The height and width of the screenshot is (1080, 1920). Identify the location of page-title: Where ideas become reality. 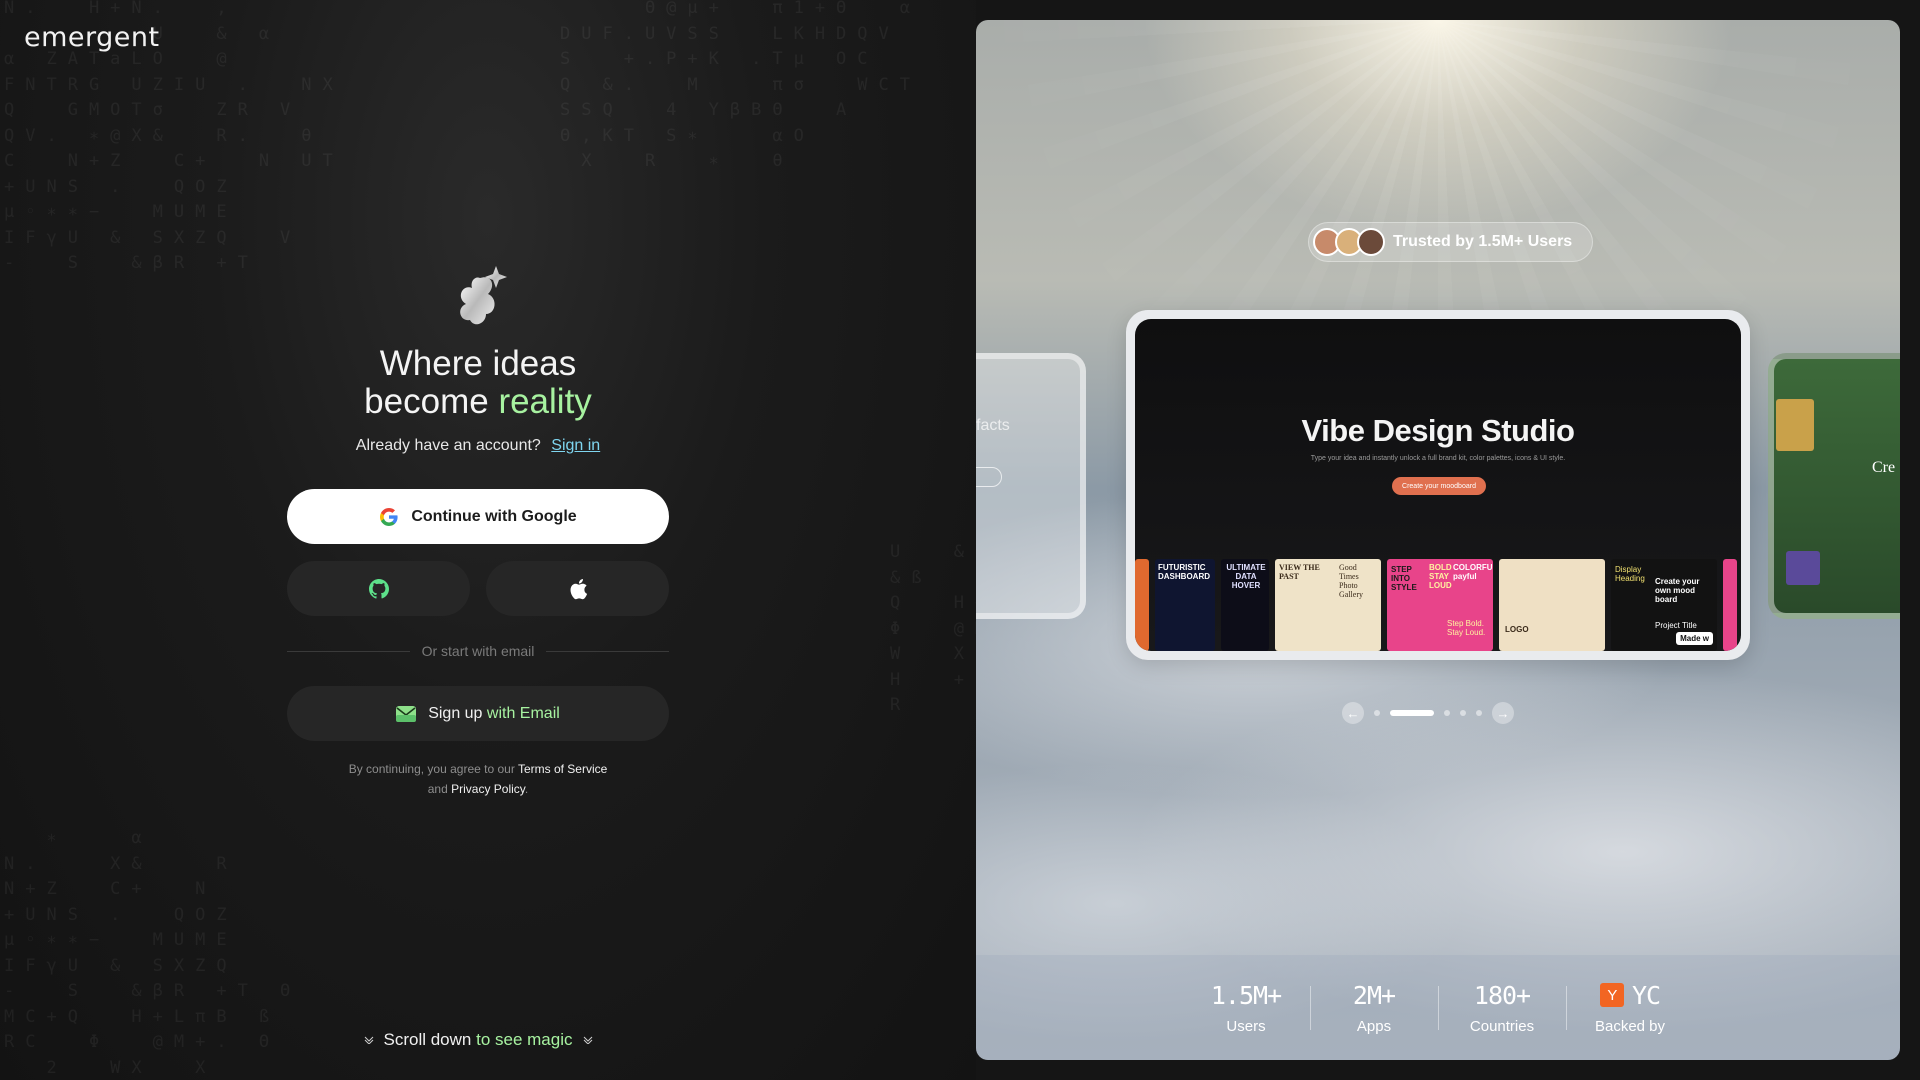
(478, 383).